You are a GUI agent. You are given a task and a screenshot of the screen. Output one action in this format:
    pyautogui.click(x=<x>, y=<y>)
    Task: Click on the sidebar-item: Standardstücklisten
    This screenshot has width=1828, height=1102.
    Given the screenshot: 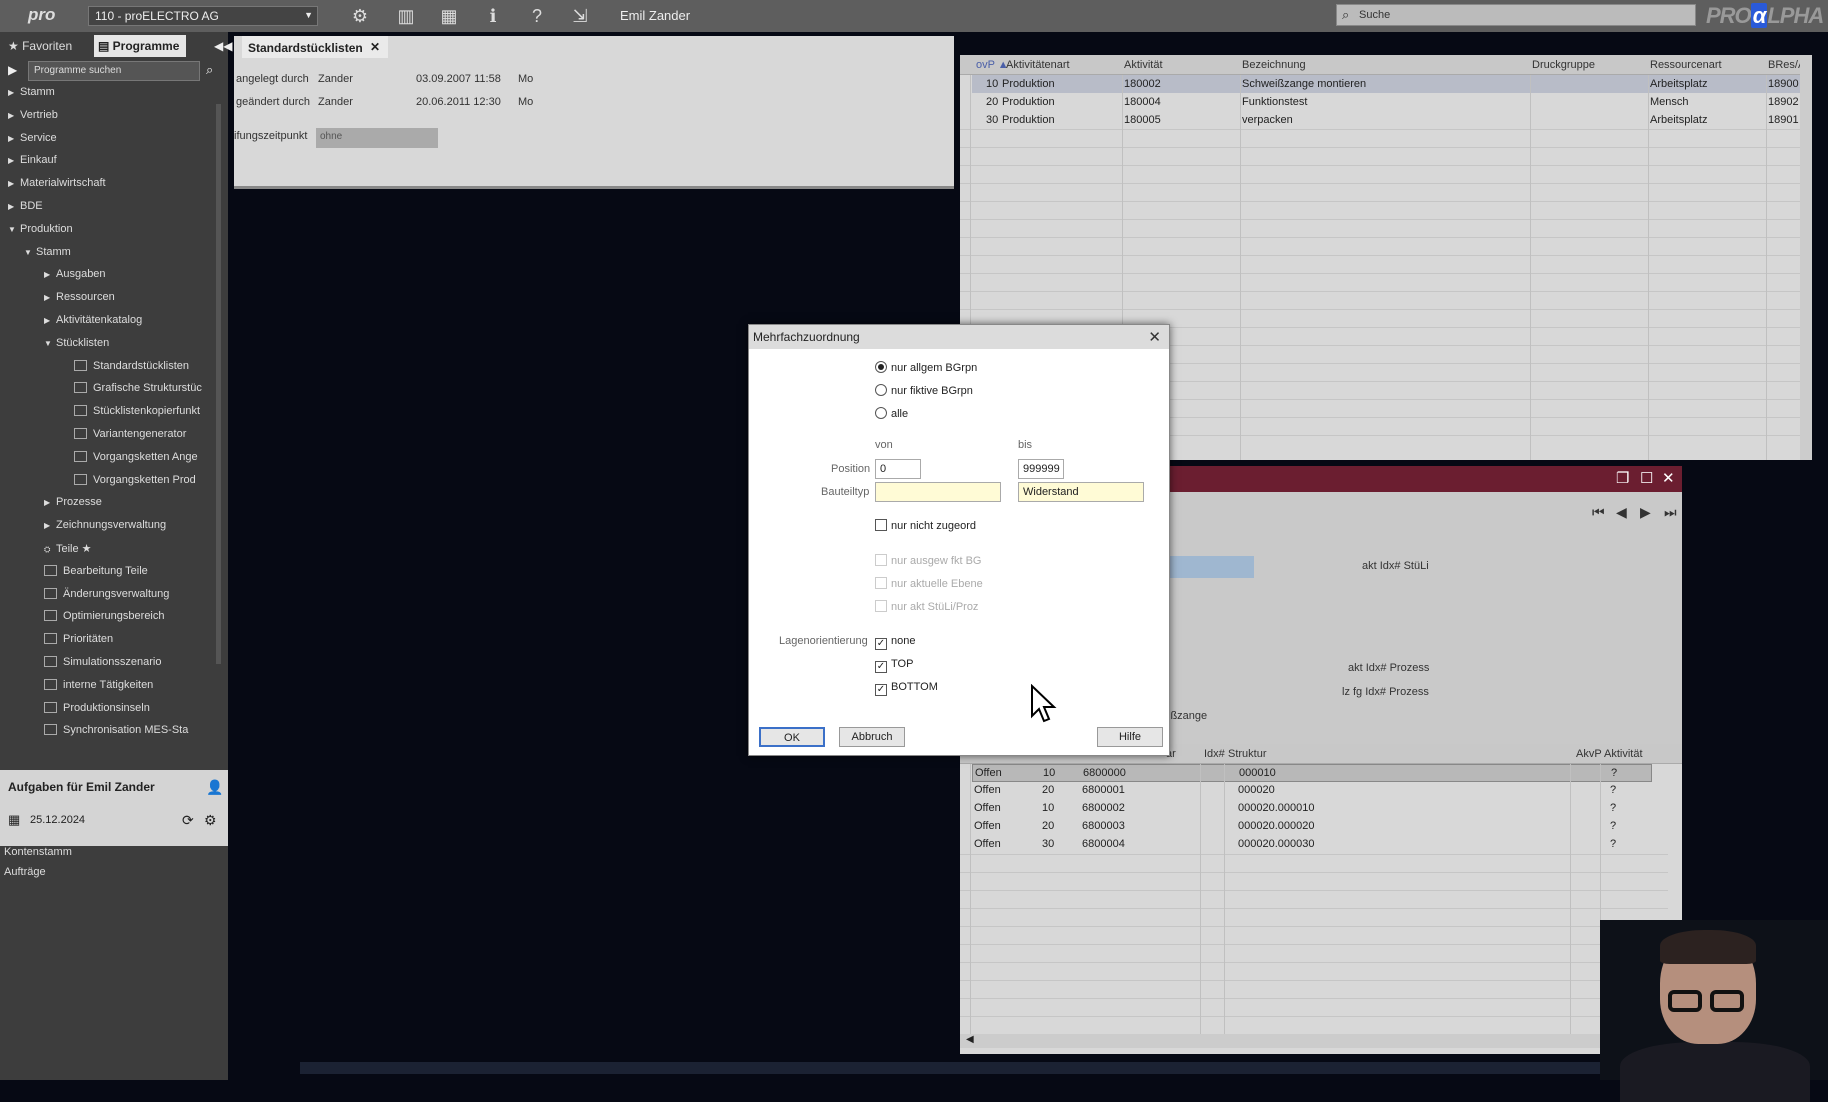 What is the action you would take?
    pyautogui.click(x=131, y=369)
    